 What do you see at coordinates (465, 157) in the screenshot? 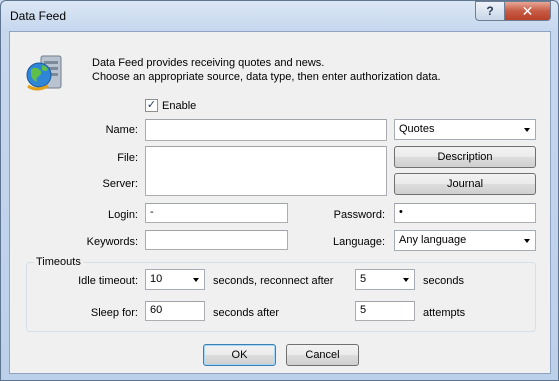
I see `description-button: Description` at bounding box center [465, 157].